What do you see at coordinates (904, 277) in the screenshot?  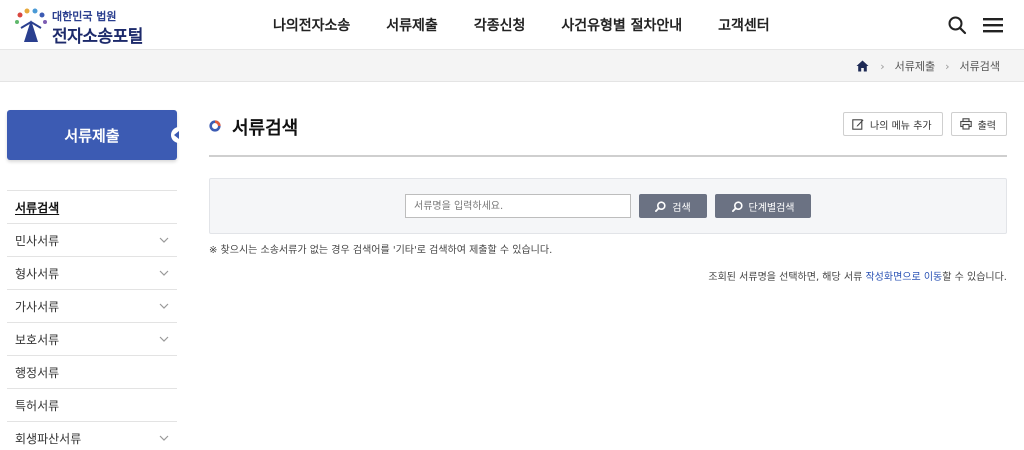 I see `result-info-highlight: 작성화면으로 이동` at bounding box center [904, 277].